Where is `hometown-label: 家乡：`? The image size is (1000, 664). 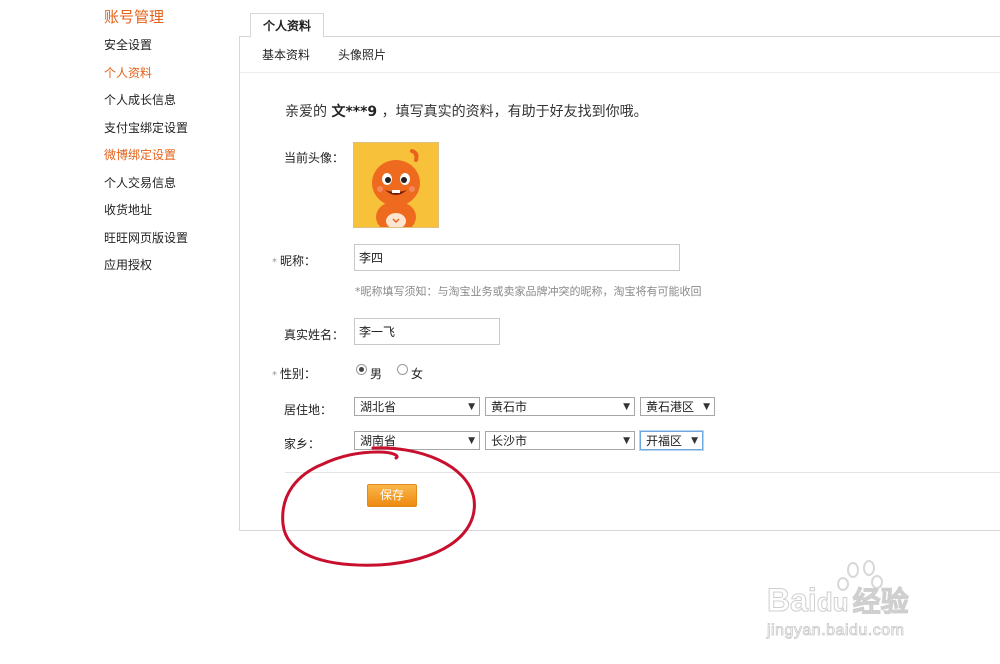
hometown-label: 家乡： is located at coordinates (302, 444).